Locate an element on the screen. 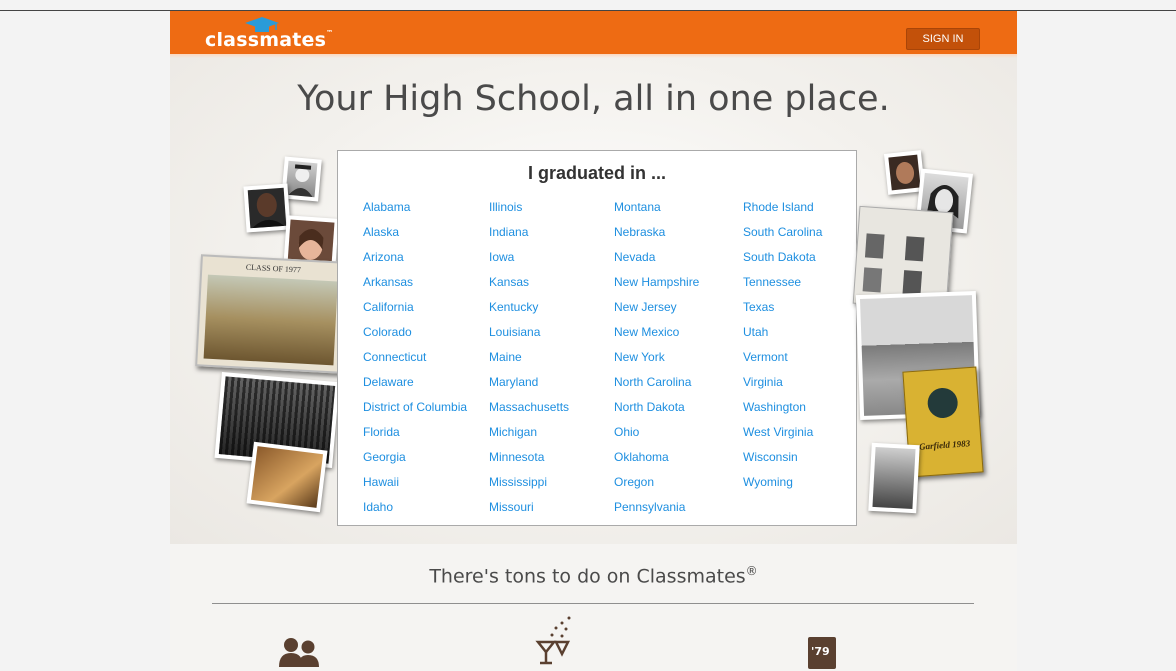 The height and width of the screenshot is (671, 1176). students-photo-sepia is located at coordinates (287, 477).